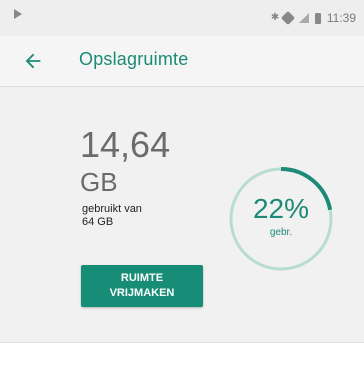 The height and width of the screenshot is (368, 364). I want to click on status-bar: ✱ 11:39, so click(182, 18).